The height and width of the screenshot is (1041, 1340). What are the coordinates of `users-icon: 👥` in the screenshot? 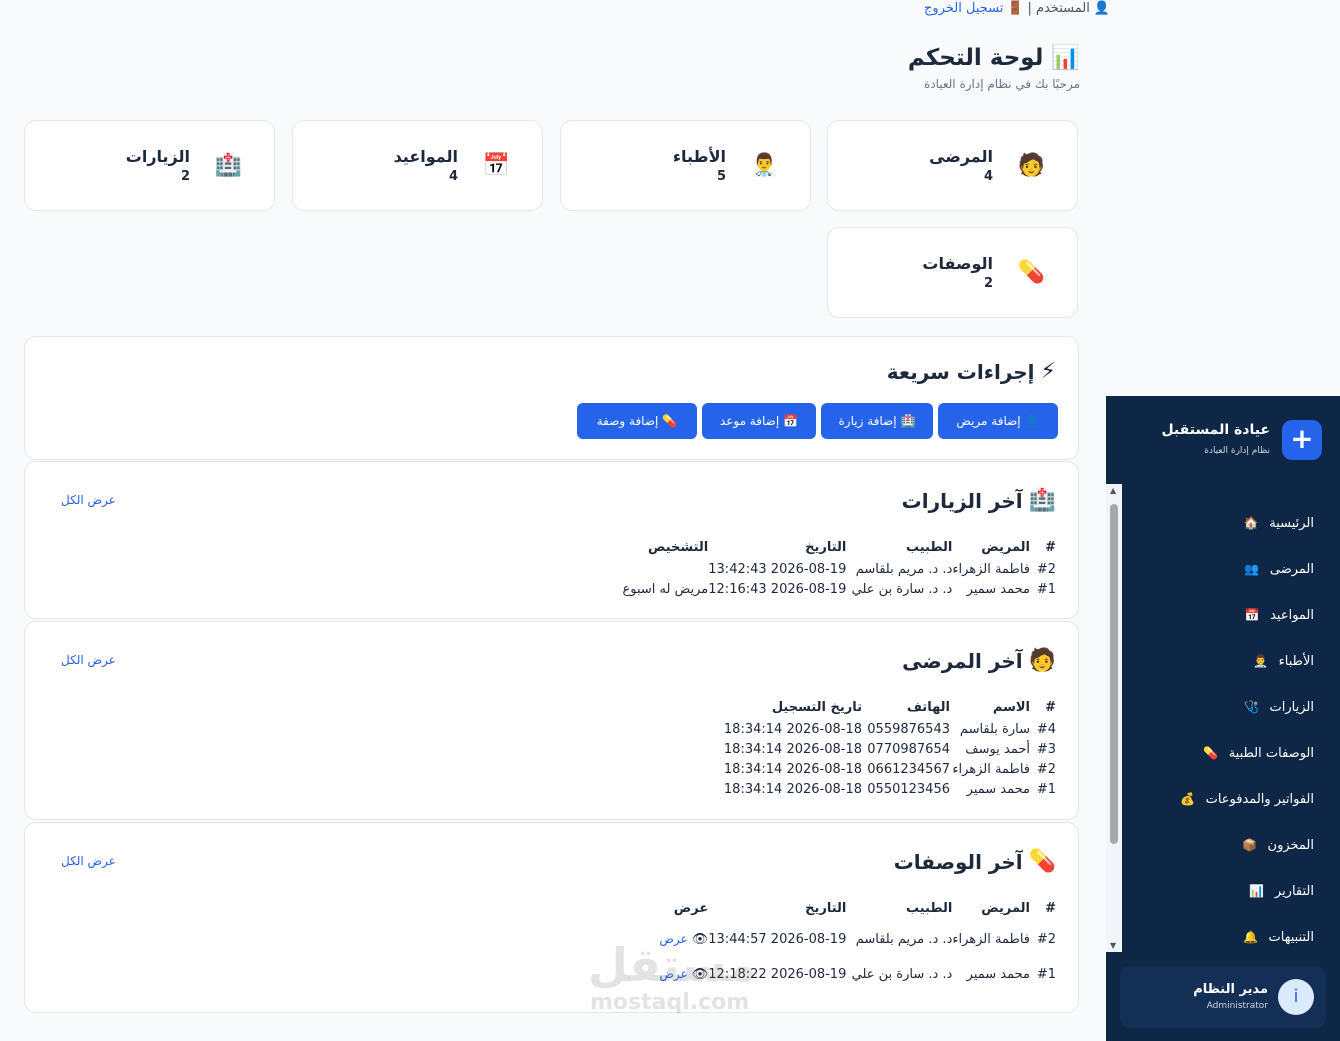 It's located at (1252, 569).